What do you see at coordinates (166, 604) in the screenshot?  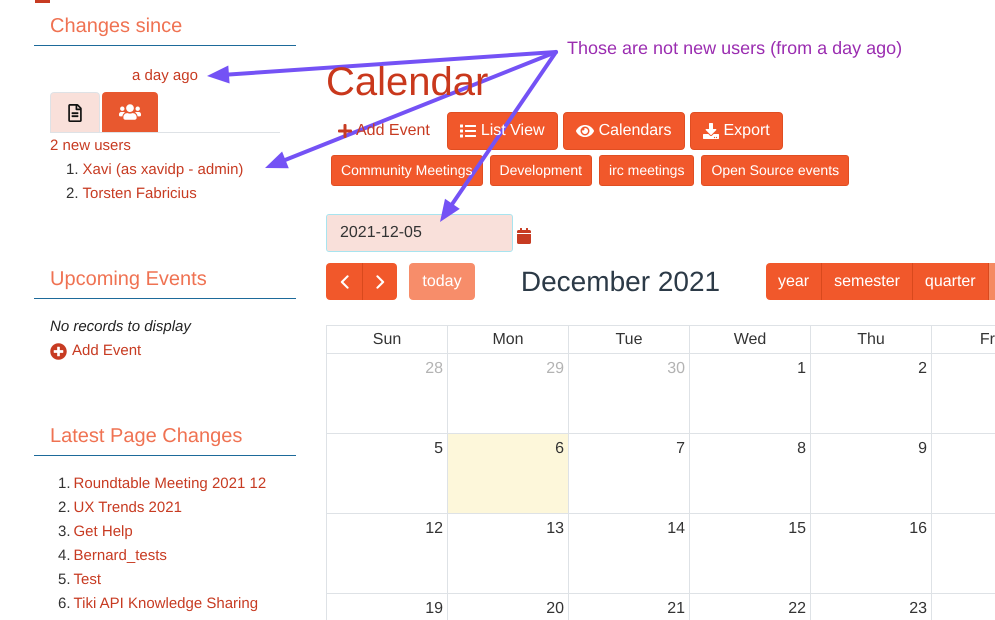 I see `page-link: Tiki API Knowledge Sharing` at bounding box center [166, 604].